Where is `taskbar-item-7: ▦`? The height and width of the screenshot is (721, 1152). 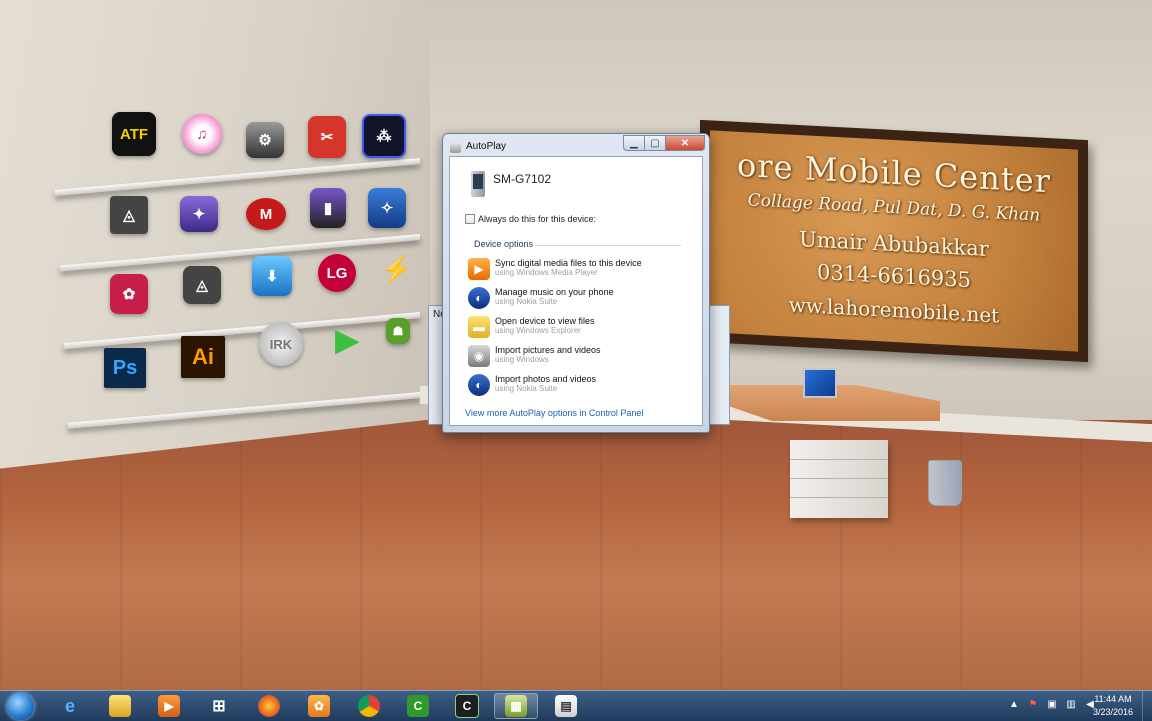 taskbar-item-7: ▦ is located at coordinates (516, 706).